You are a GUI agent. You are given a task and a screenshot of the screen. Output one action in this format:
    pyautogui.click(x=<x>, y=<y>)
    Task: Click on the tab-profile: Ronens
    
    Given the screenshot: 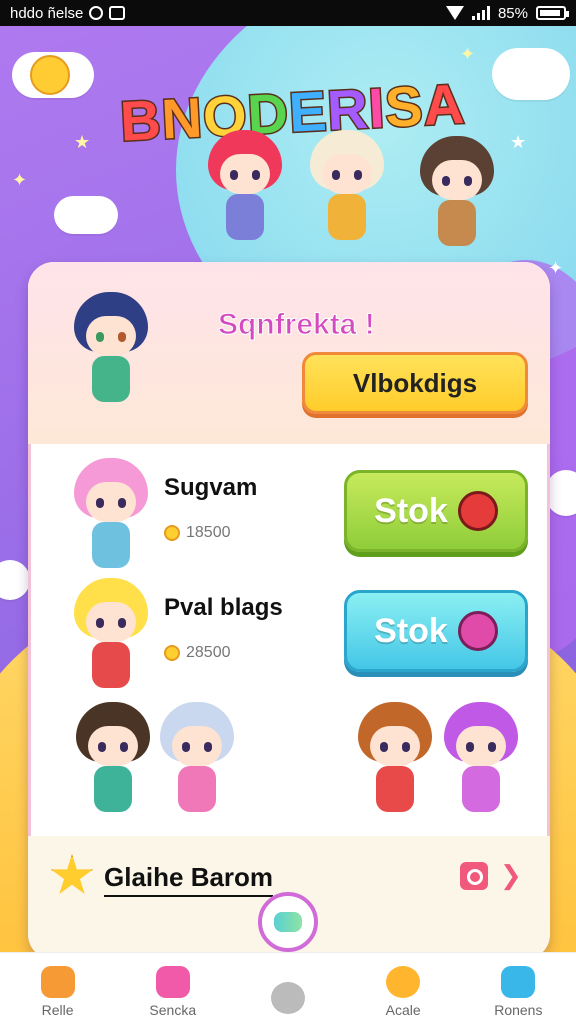 What is the action you would take?
    pyautogui.click(x=518, y=992)
    